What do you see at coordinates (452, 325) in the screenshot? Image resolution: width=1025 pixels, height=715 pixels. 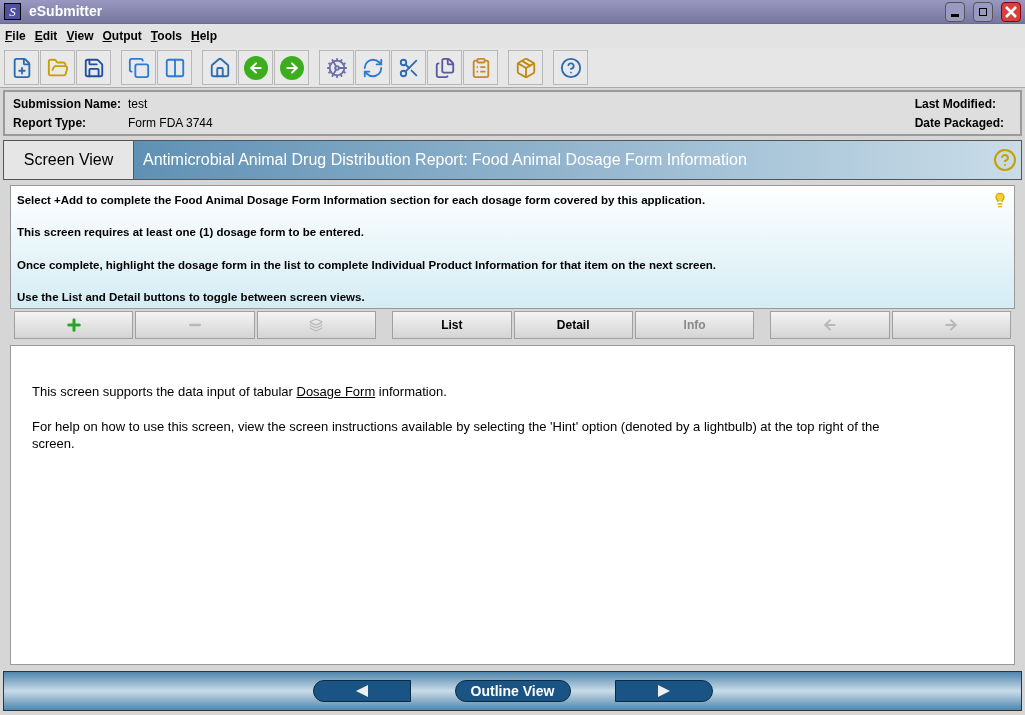 I see `action-button: List` at bounding box center [452, 325].